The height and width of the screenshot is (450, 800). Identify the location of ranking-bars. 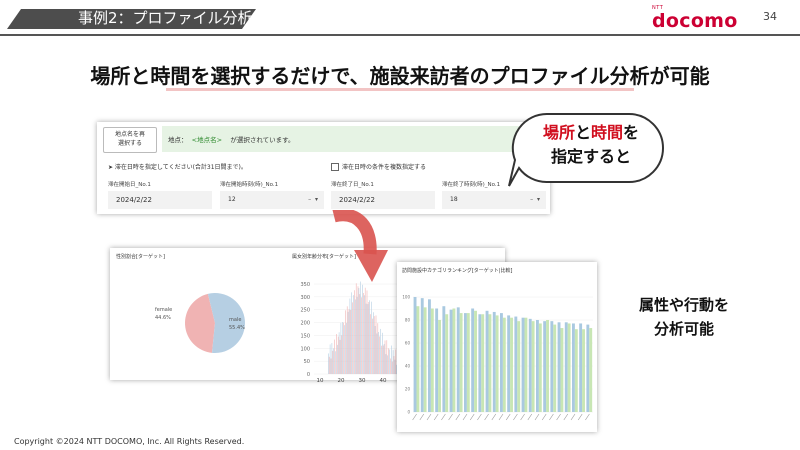
(502, 359).